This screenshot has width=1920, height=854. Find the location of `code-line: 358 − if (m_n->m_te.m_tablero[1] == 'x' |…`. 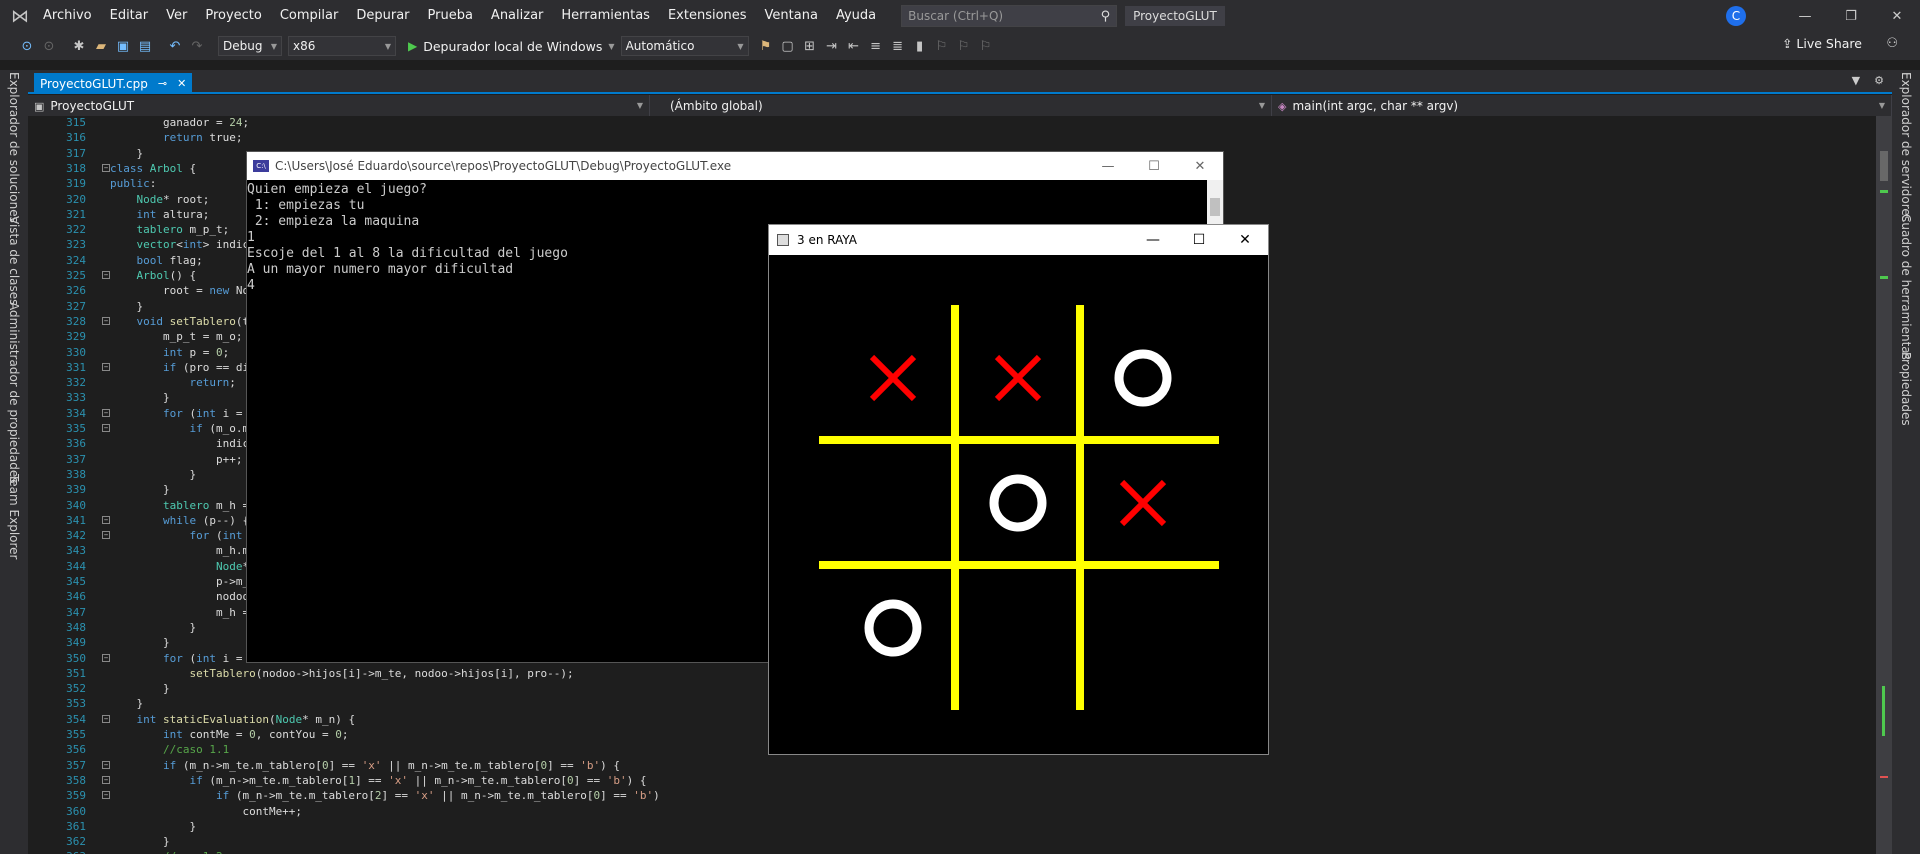

code-line: 358 − if (m_n->m_te.m_tablero[1] == 'x' |… is located at coordinates (952, 780).